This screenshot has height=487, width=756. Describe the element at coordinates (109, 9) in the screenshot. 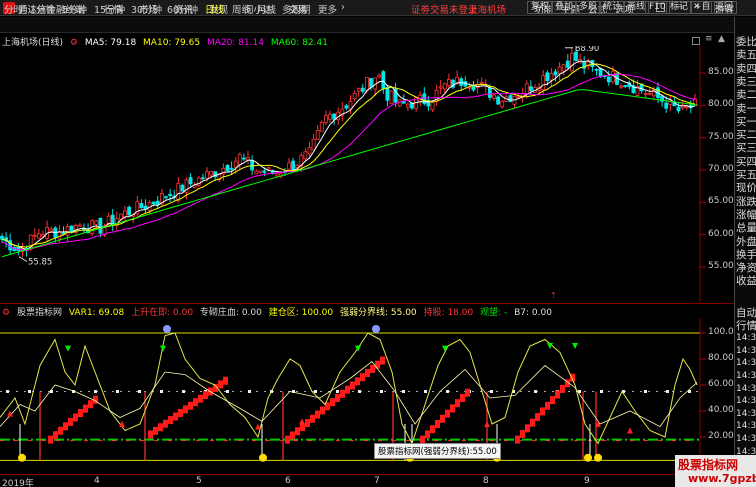

I see `period-15min: 15分钟` at that location.